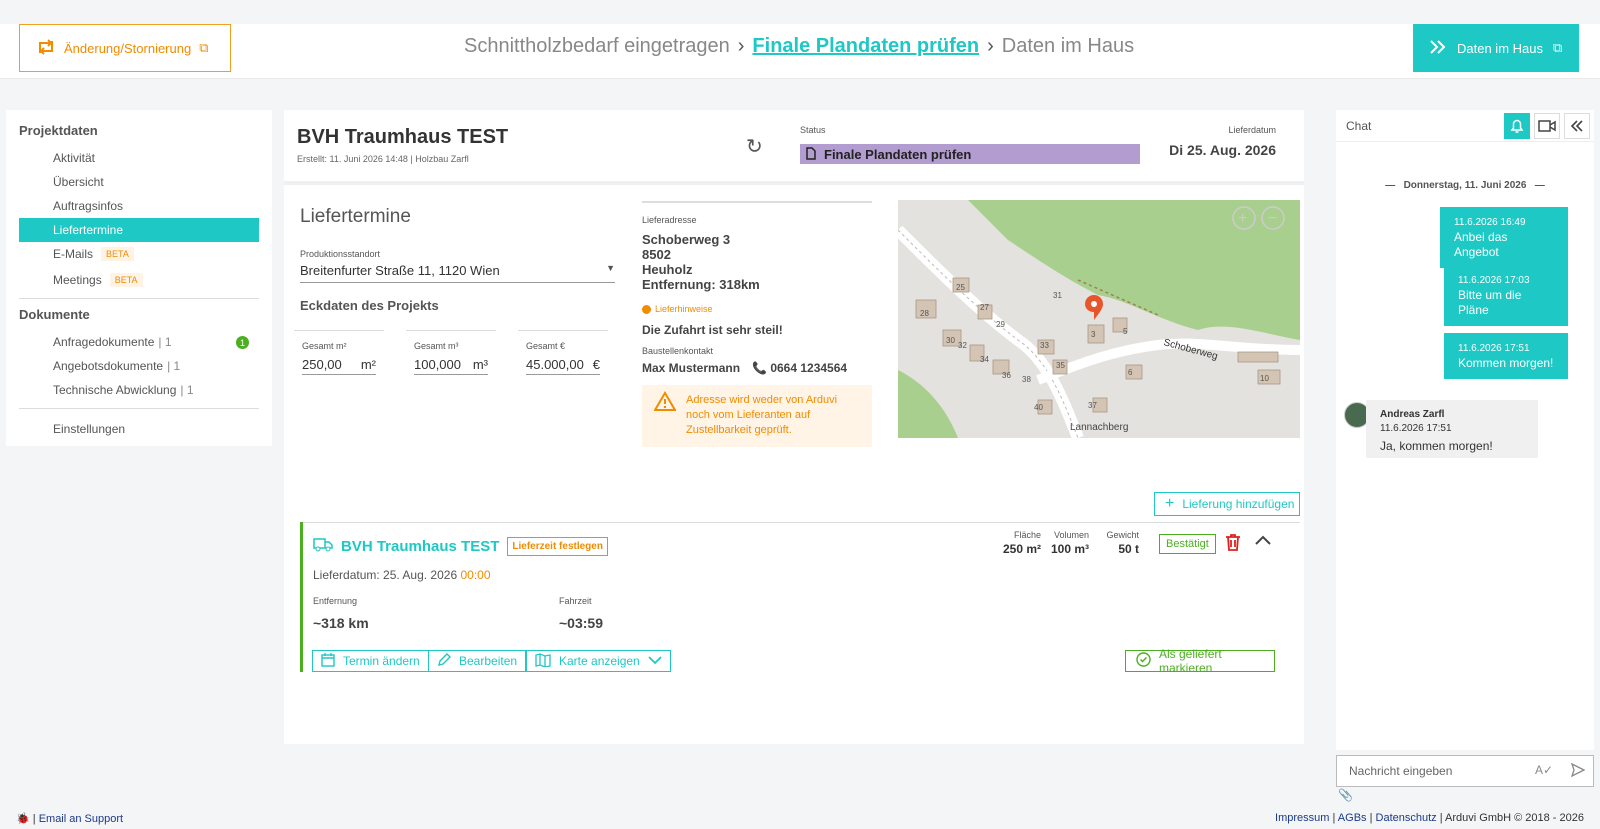 Image resolution: width=1600 pixels, height=829 pixels. What do you see at coordinates (759, 368) in the screenshot?
I see `phone-icon: 📞` at bounding box center [759, 368].